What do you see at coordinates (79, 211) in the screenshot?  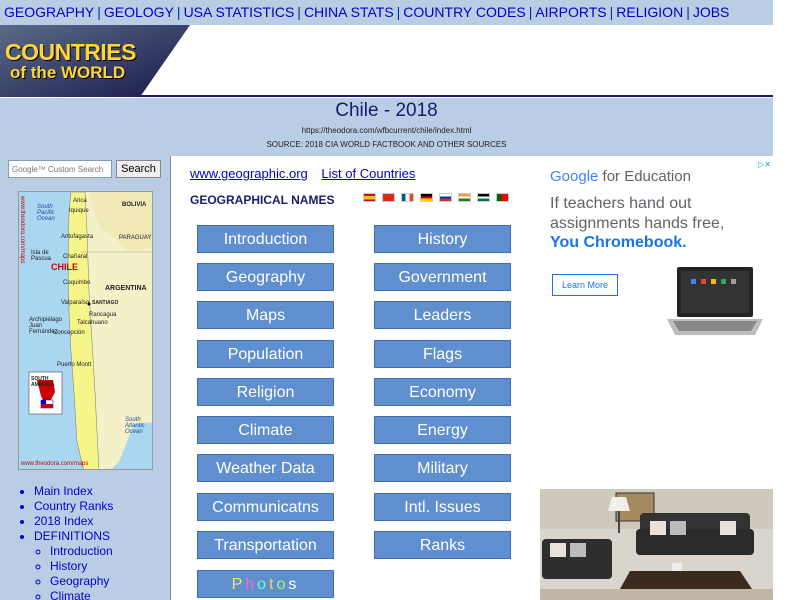 I see `map-label-iquique: Iquique` at bounding box center [79, 211].